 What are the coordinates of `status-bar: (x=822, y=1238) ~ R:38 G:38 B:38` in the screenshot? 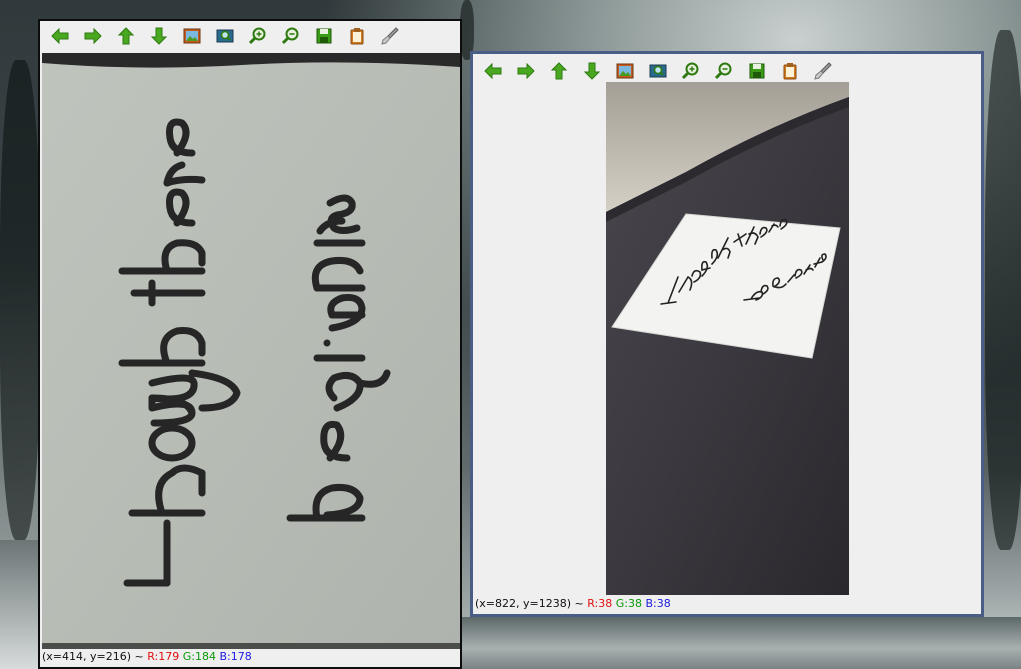 It's located at (573, 604).